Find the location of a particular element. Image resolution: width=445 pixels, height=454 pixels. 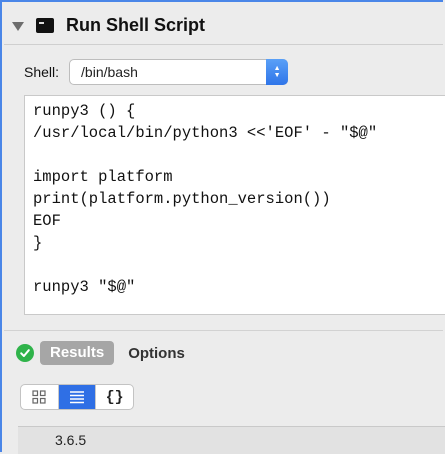

script-line: runpy3 () { is located at coordinates (84, 111).